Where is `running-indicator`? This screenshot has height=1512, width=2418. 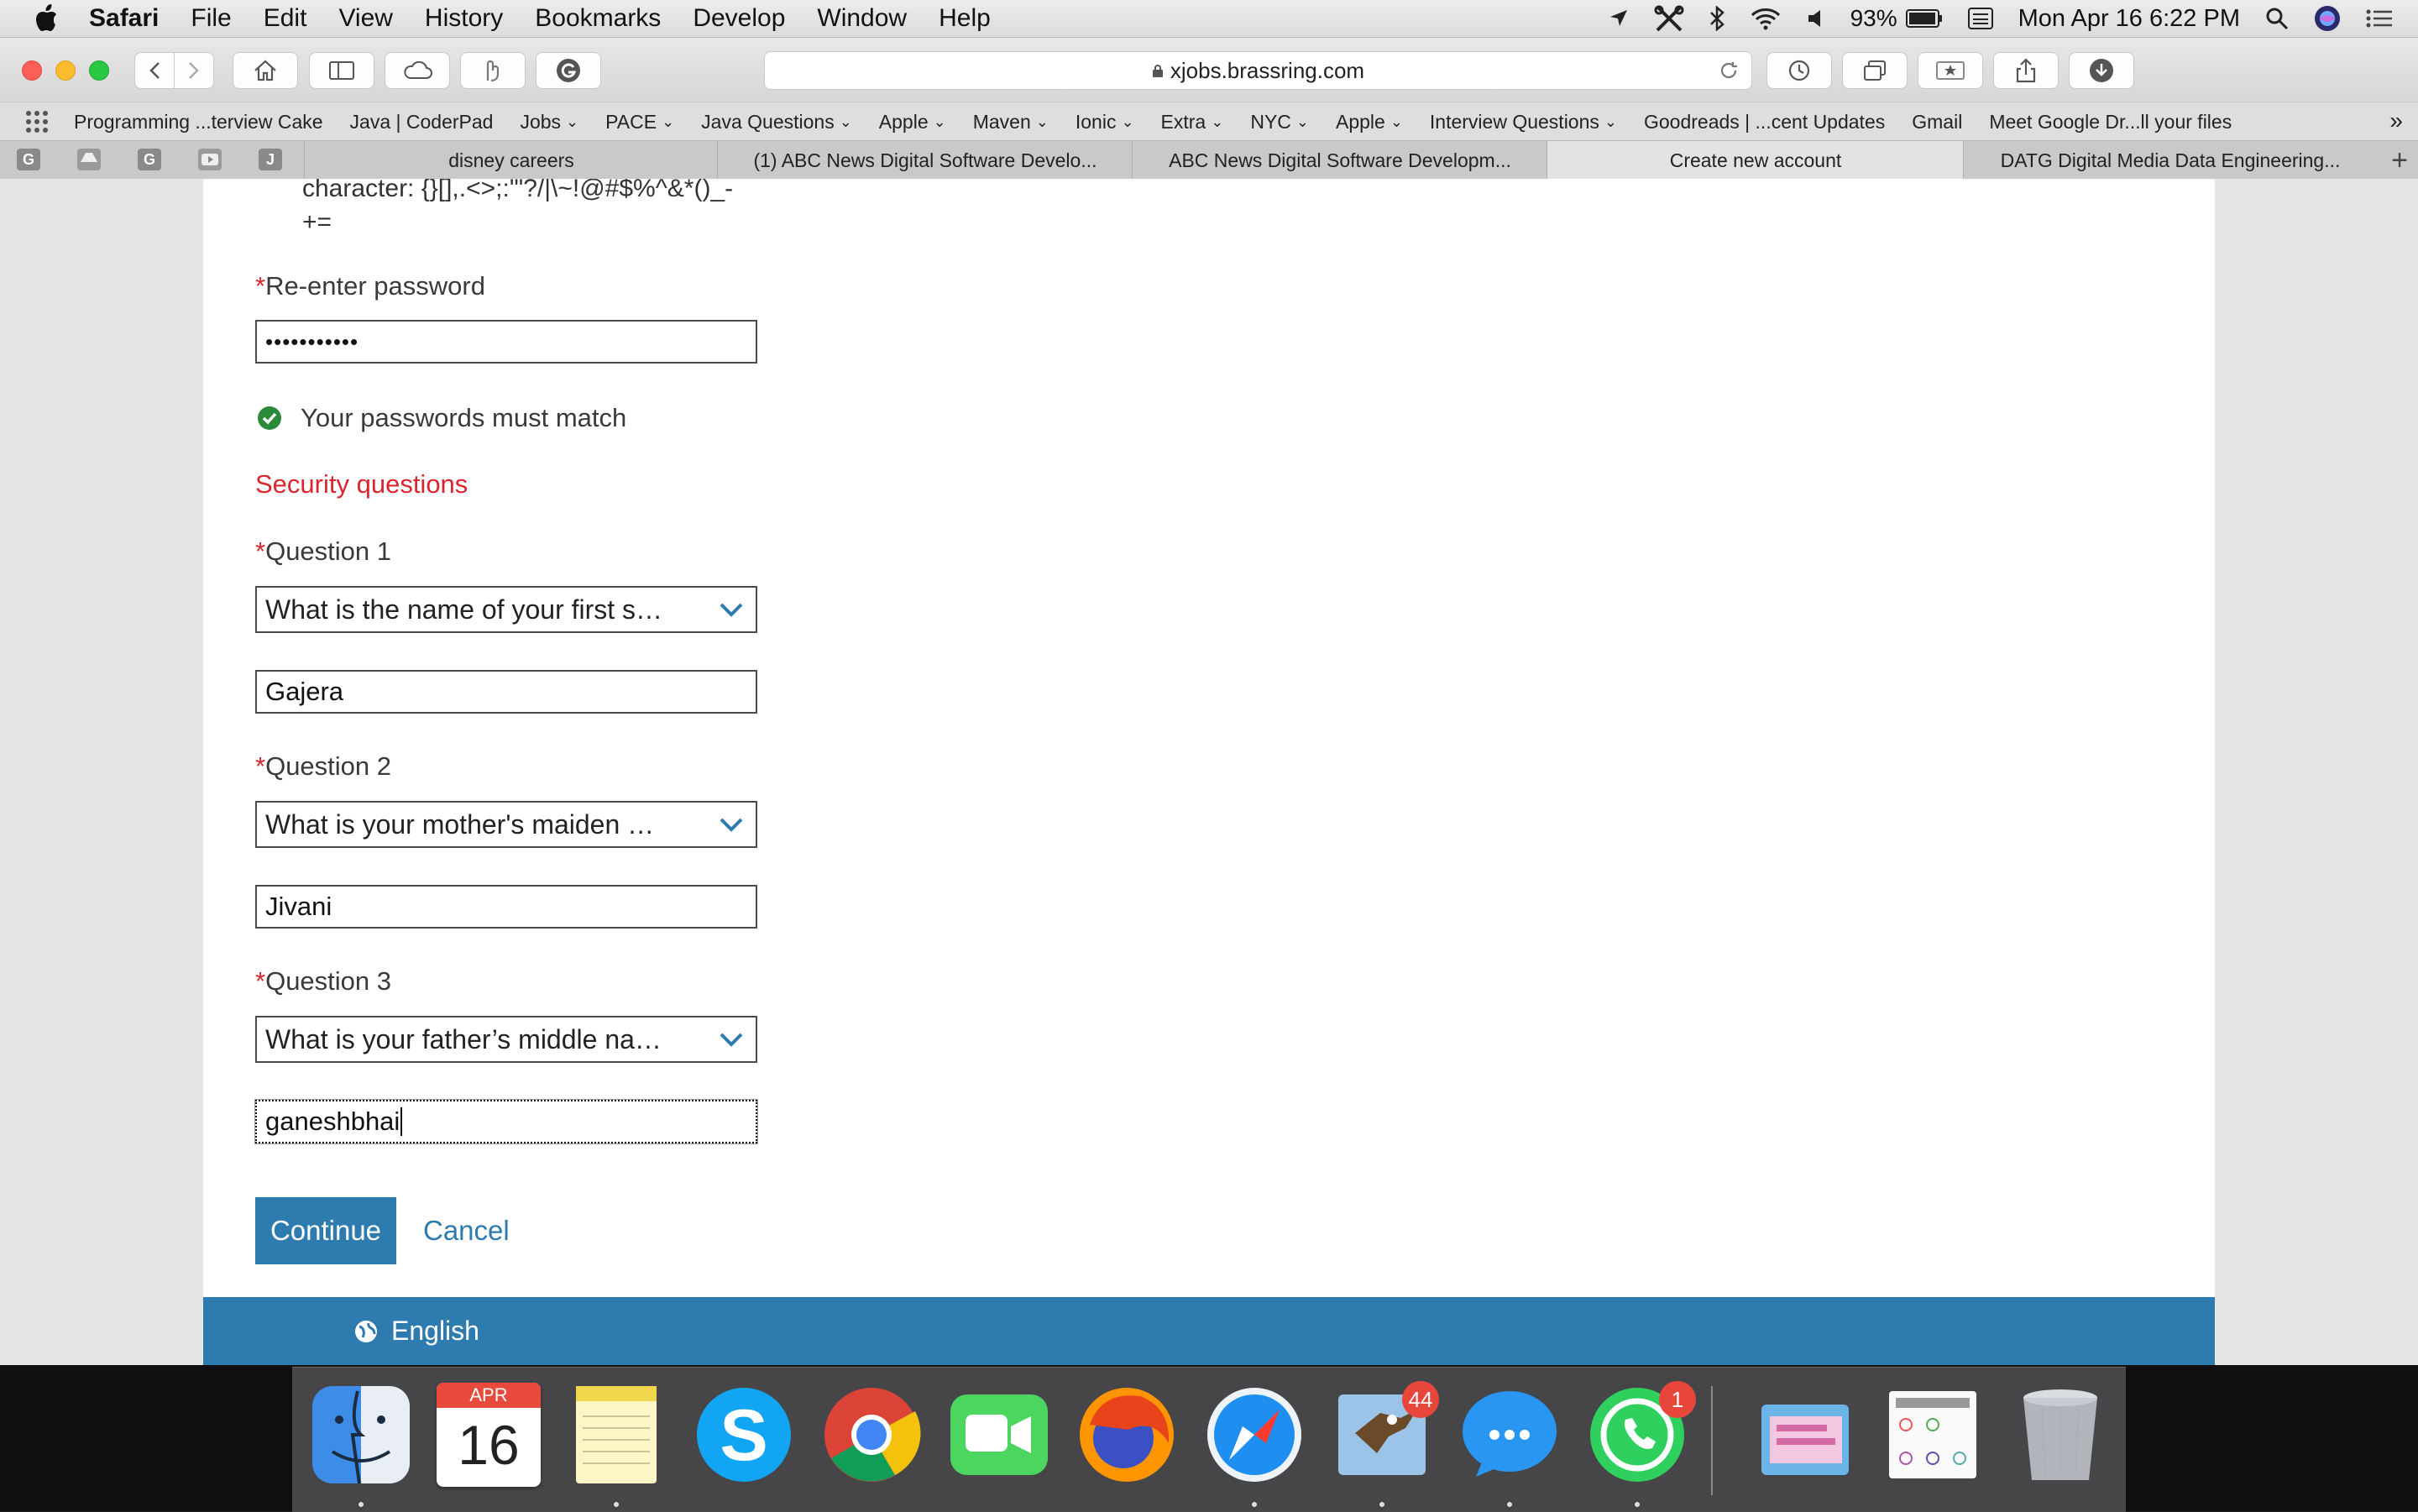 running-indicator is located at coordinates (361, 1504).